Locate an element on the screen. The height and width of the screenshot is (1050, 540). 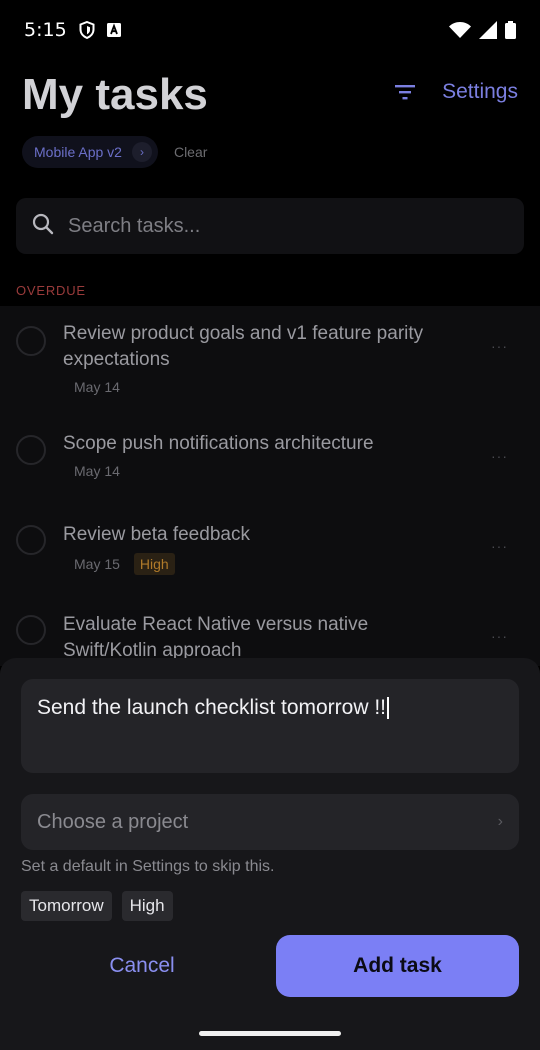
search-box is located at coordinates (270, 226).